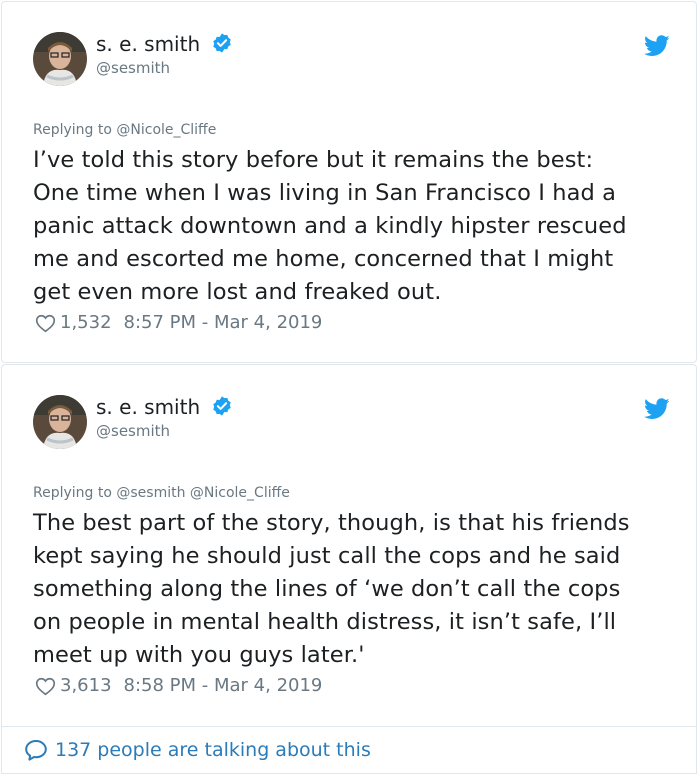 This screenshot has width=700, height=774. I want to click on like-count: 3,613, so click(86, 685).